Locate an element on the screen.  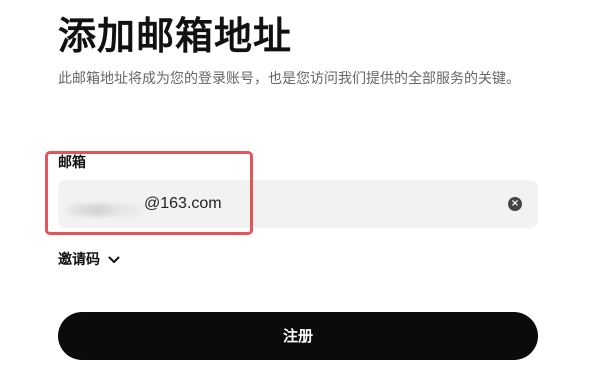
invite-code-toggle: 邀请码 is located at coordinates (89, 260).